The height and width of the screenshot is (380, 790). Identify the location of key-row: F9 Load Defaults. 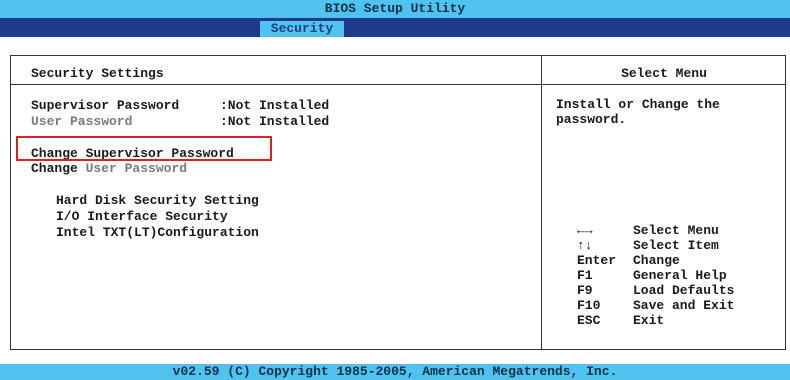
(655, 290).